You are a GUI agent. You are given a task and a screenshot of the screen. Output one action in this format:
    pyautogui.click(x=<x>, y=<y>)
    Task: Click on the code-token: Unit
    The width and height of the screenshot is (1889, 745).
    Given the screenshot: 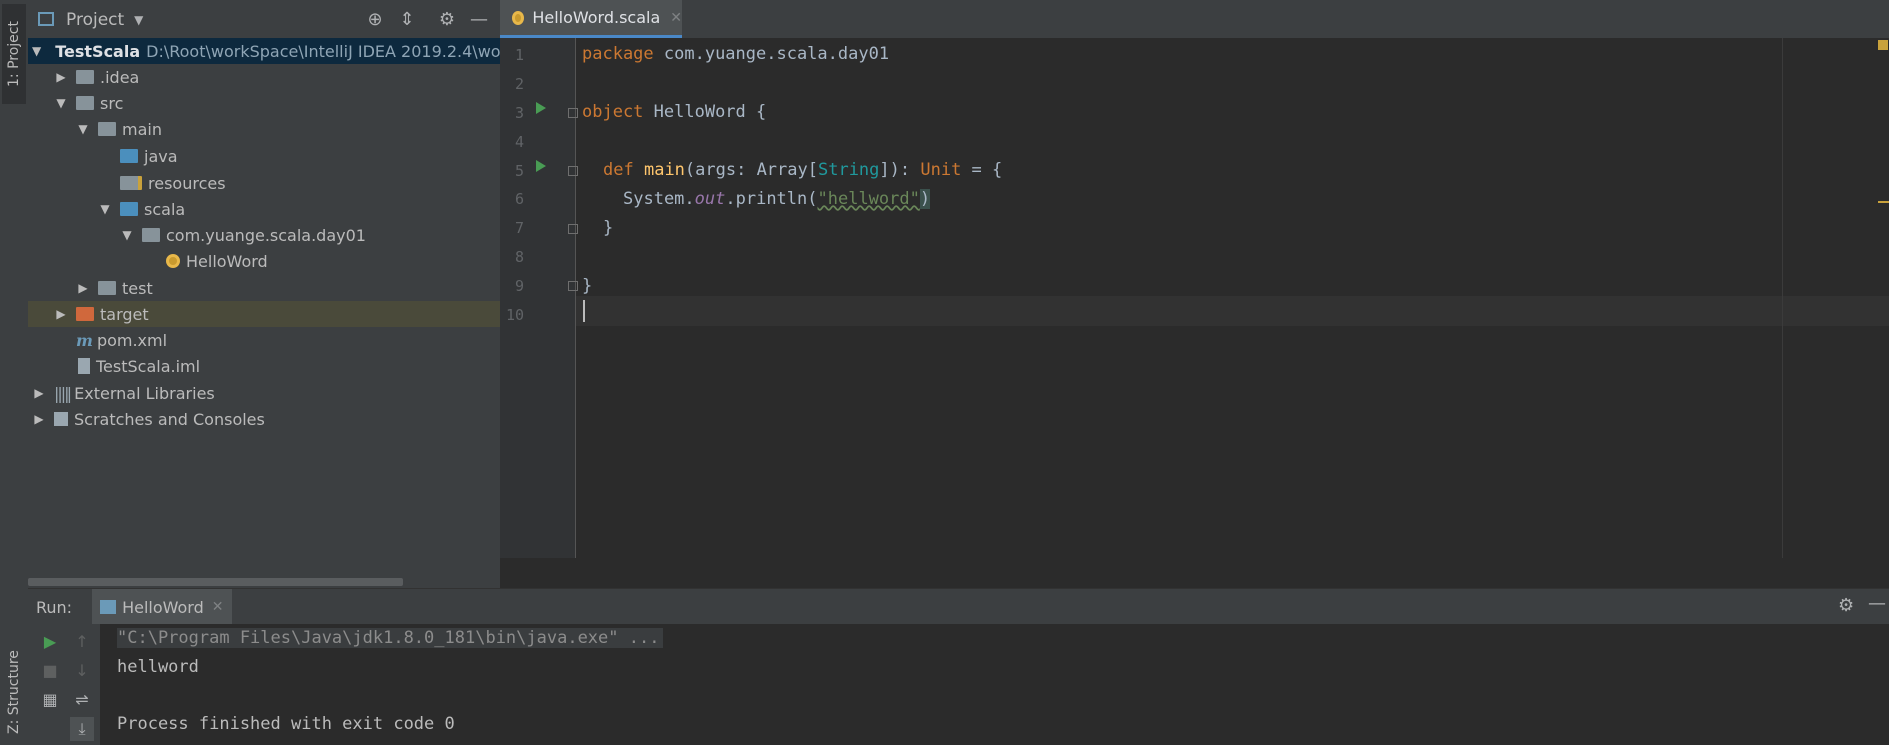 What is the action you would take?
    pyautogui.click(x=941, y=170)
    